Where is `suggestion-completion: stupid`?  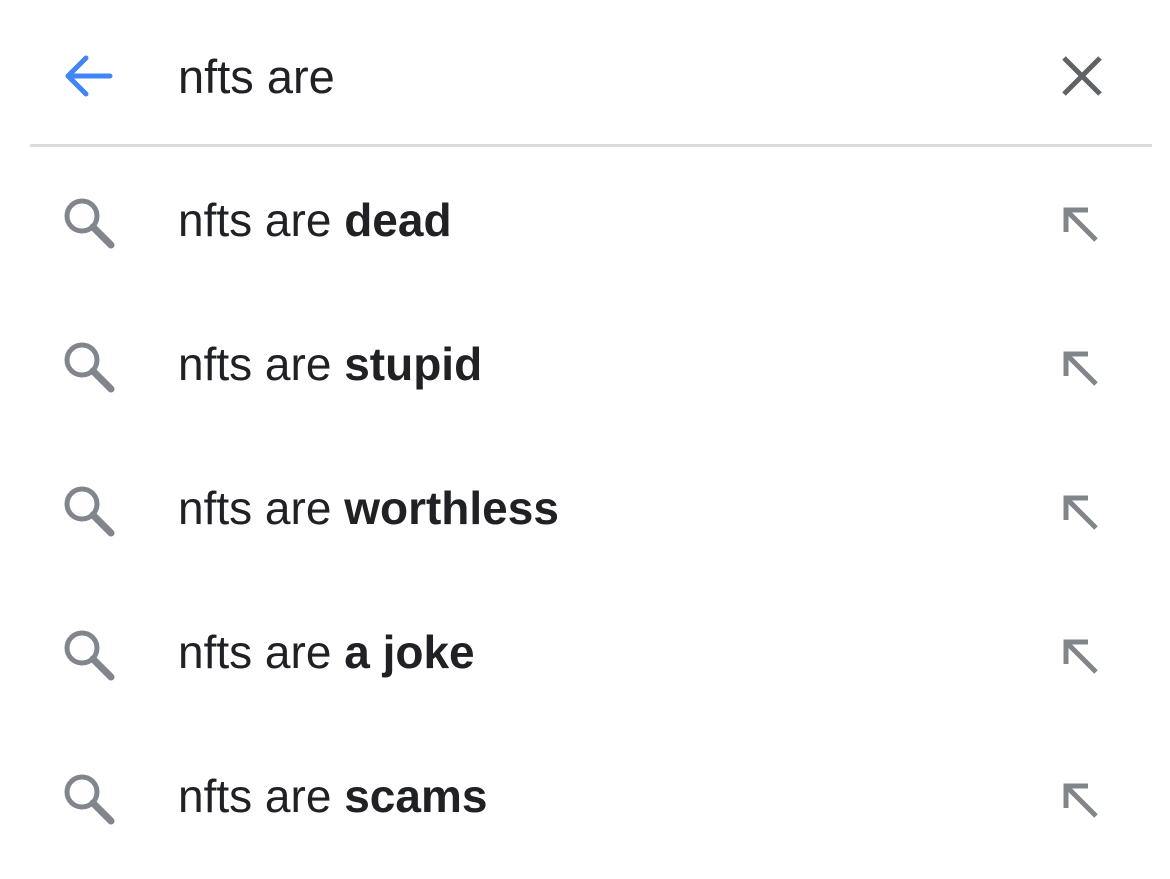 suggestion-completion: stupid is located at coordinates (413, 364).